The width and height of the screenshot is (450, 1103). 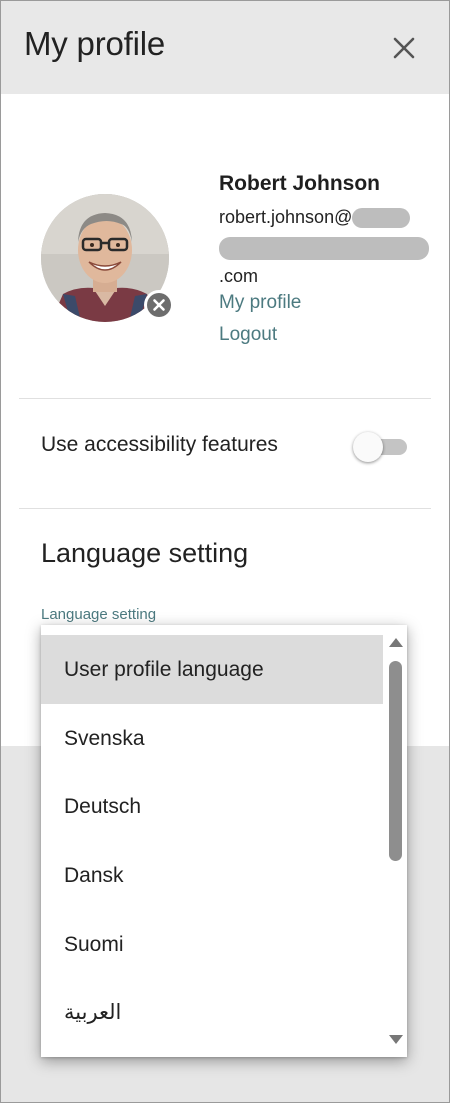 What do you see at coordinates (145, 553) in the screenshot?
I see `language-section-title: Language setting` at bounding box center [145, 553].